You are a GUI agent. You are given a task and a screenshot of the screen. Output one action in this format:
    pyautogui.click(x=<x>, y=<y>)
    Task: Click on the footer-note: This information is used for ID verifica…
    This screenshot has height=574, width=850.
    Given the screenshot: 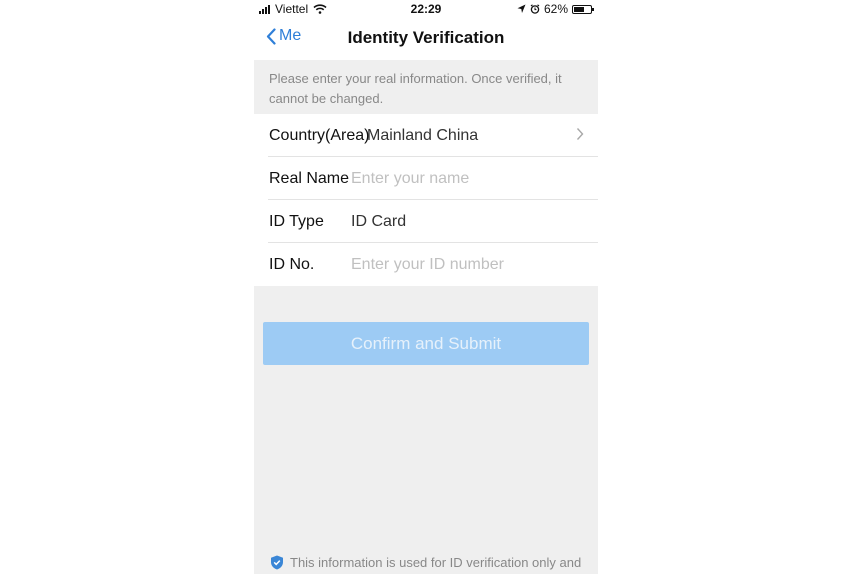 What is the action you would take?
    pyautogui.click(x=425, y=562)
    